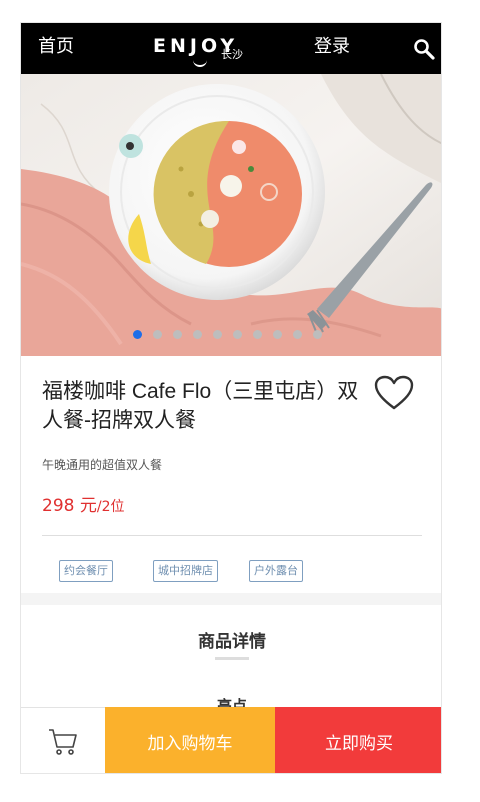 The image size is (480, 802). I want to click on heart-icon, so click(394, 393).